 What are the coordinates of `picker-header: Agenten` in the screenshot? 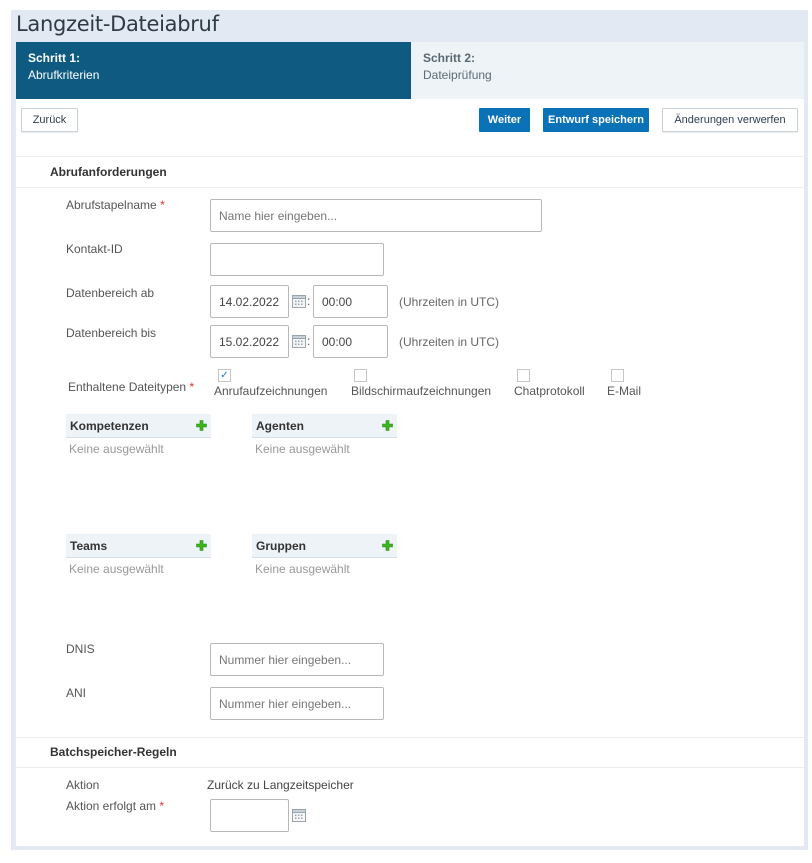 It's located at (324, 426).